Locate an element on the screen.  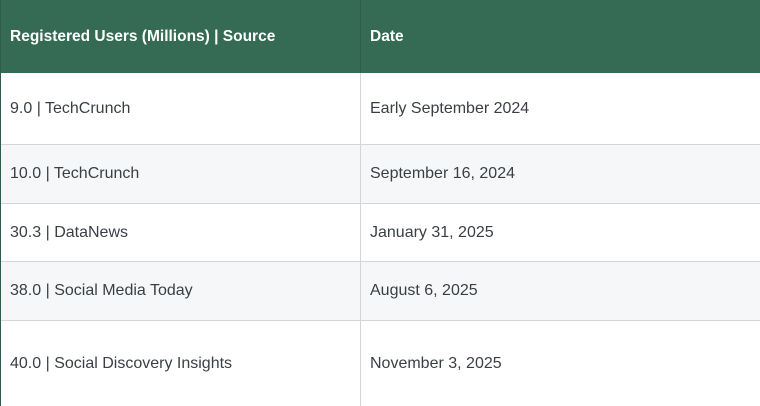
table-row: 30.3 | DataNews January 31, 2025 is located at coordinates (380, 233).